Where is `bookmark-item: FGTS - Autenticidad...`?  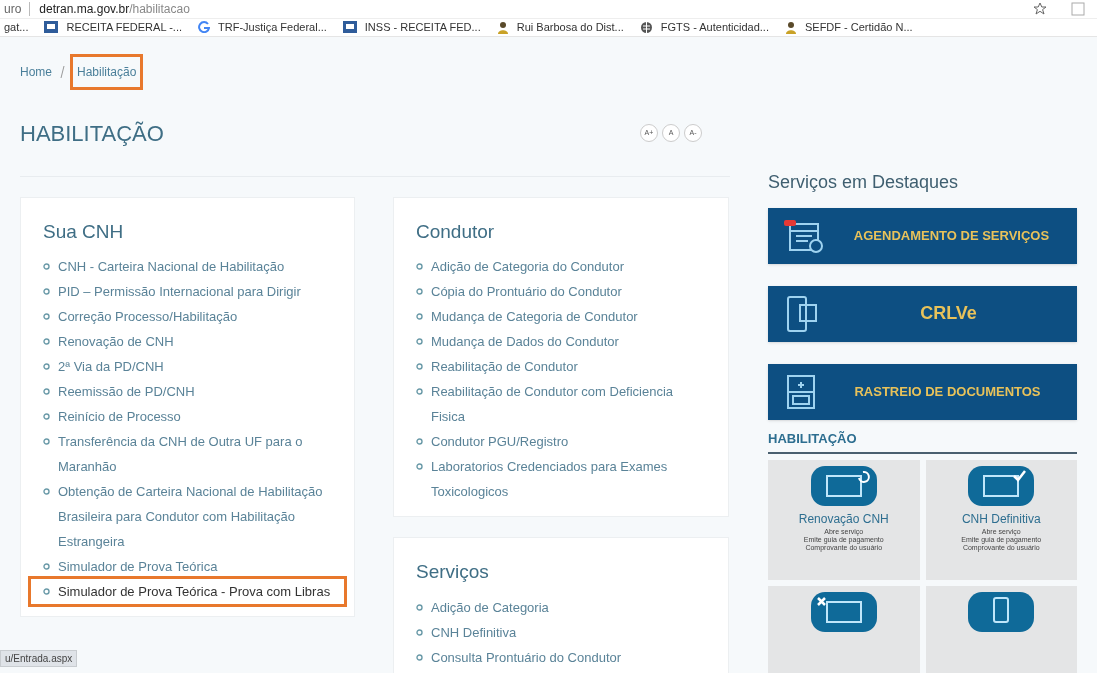
bookmark-item: FGTS - Autenticidad... is located at coordinates (704, 27).